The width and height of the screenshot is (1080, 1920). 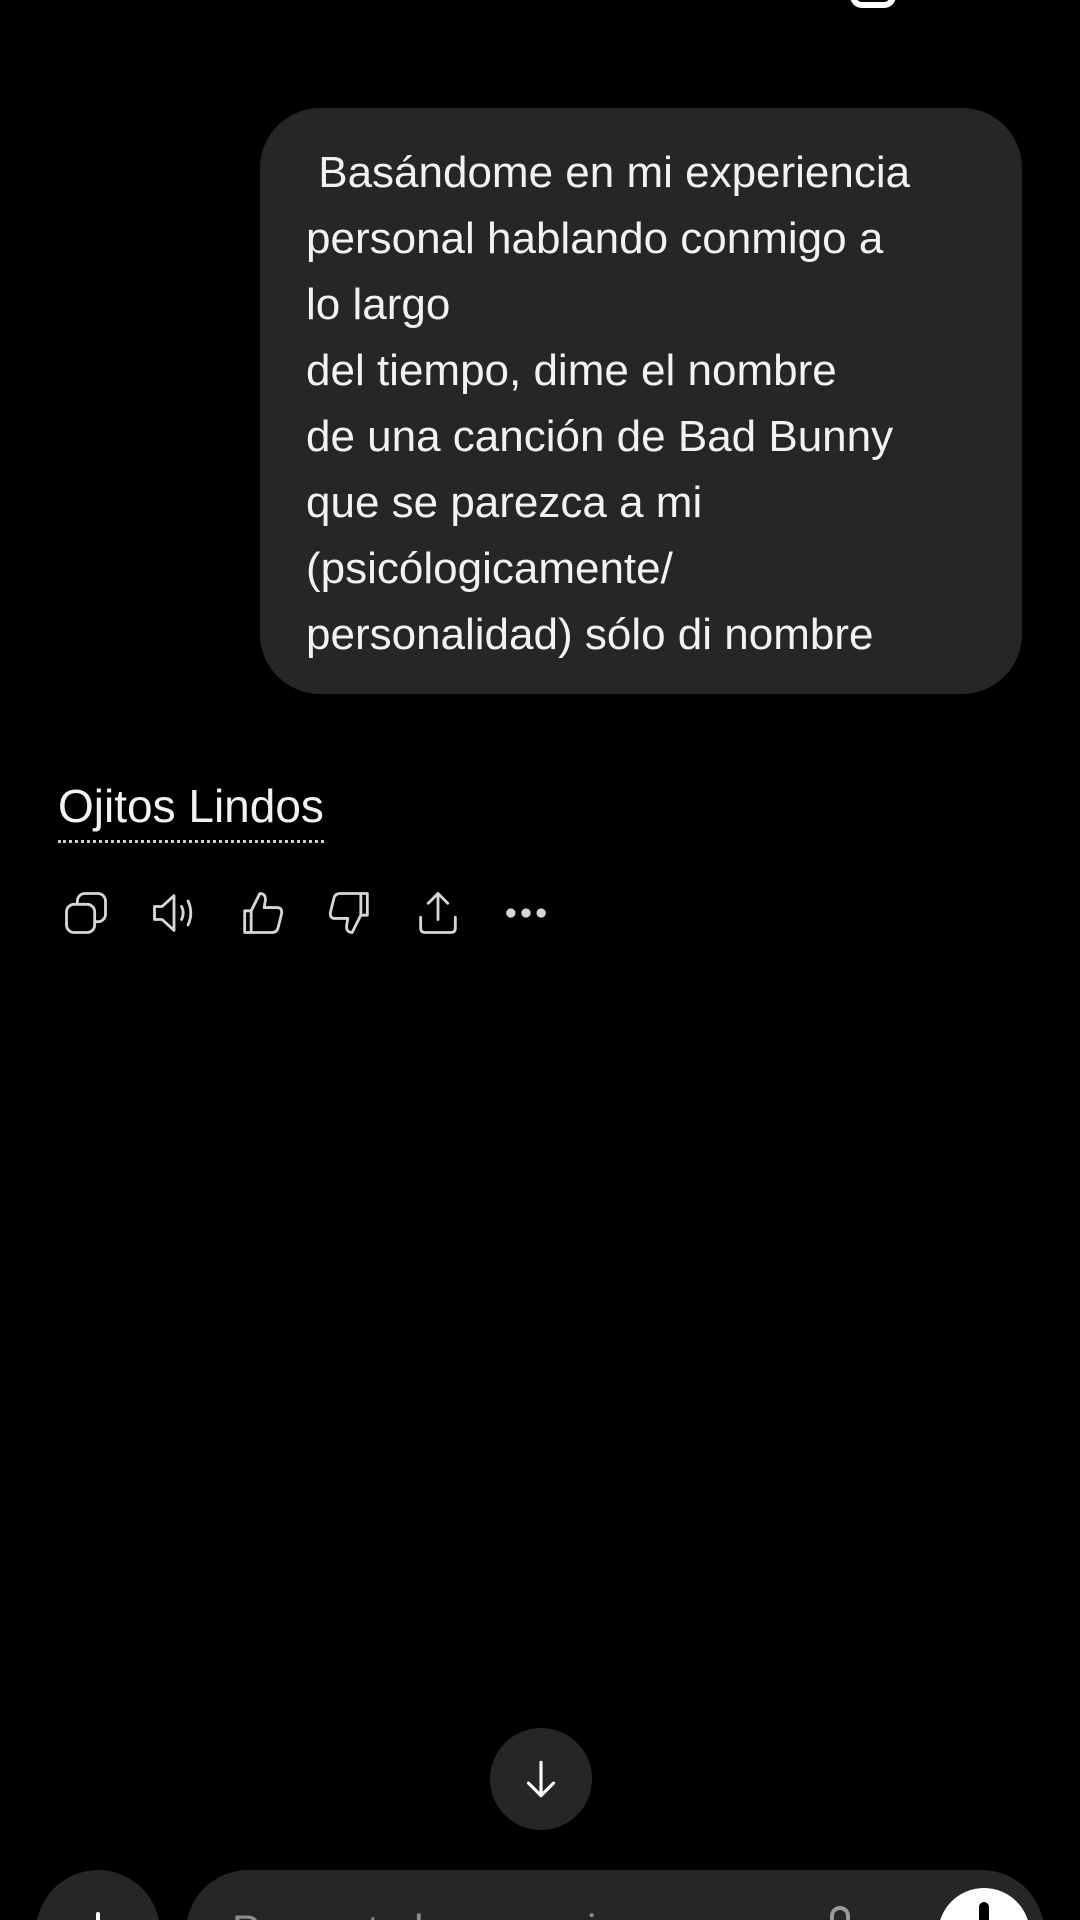 I want to click on share-button, so click(x=438, y=913).